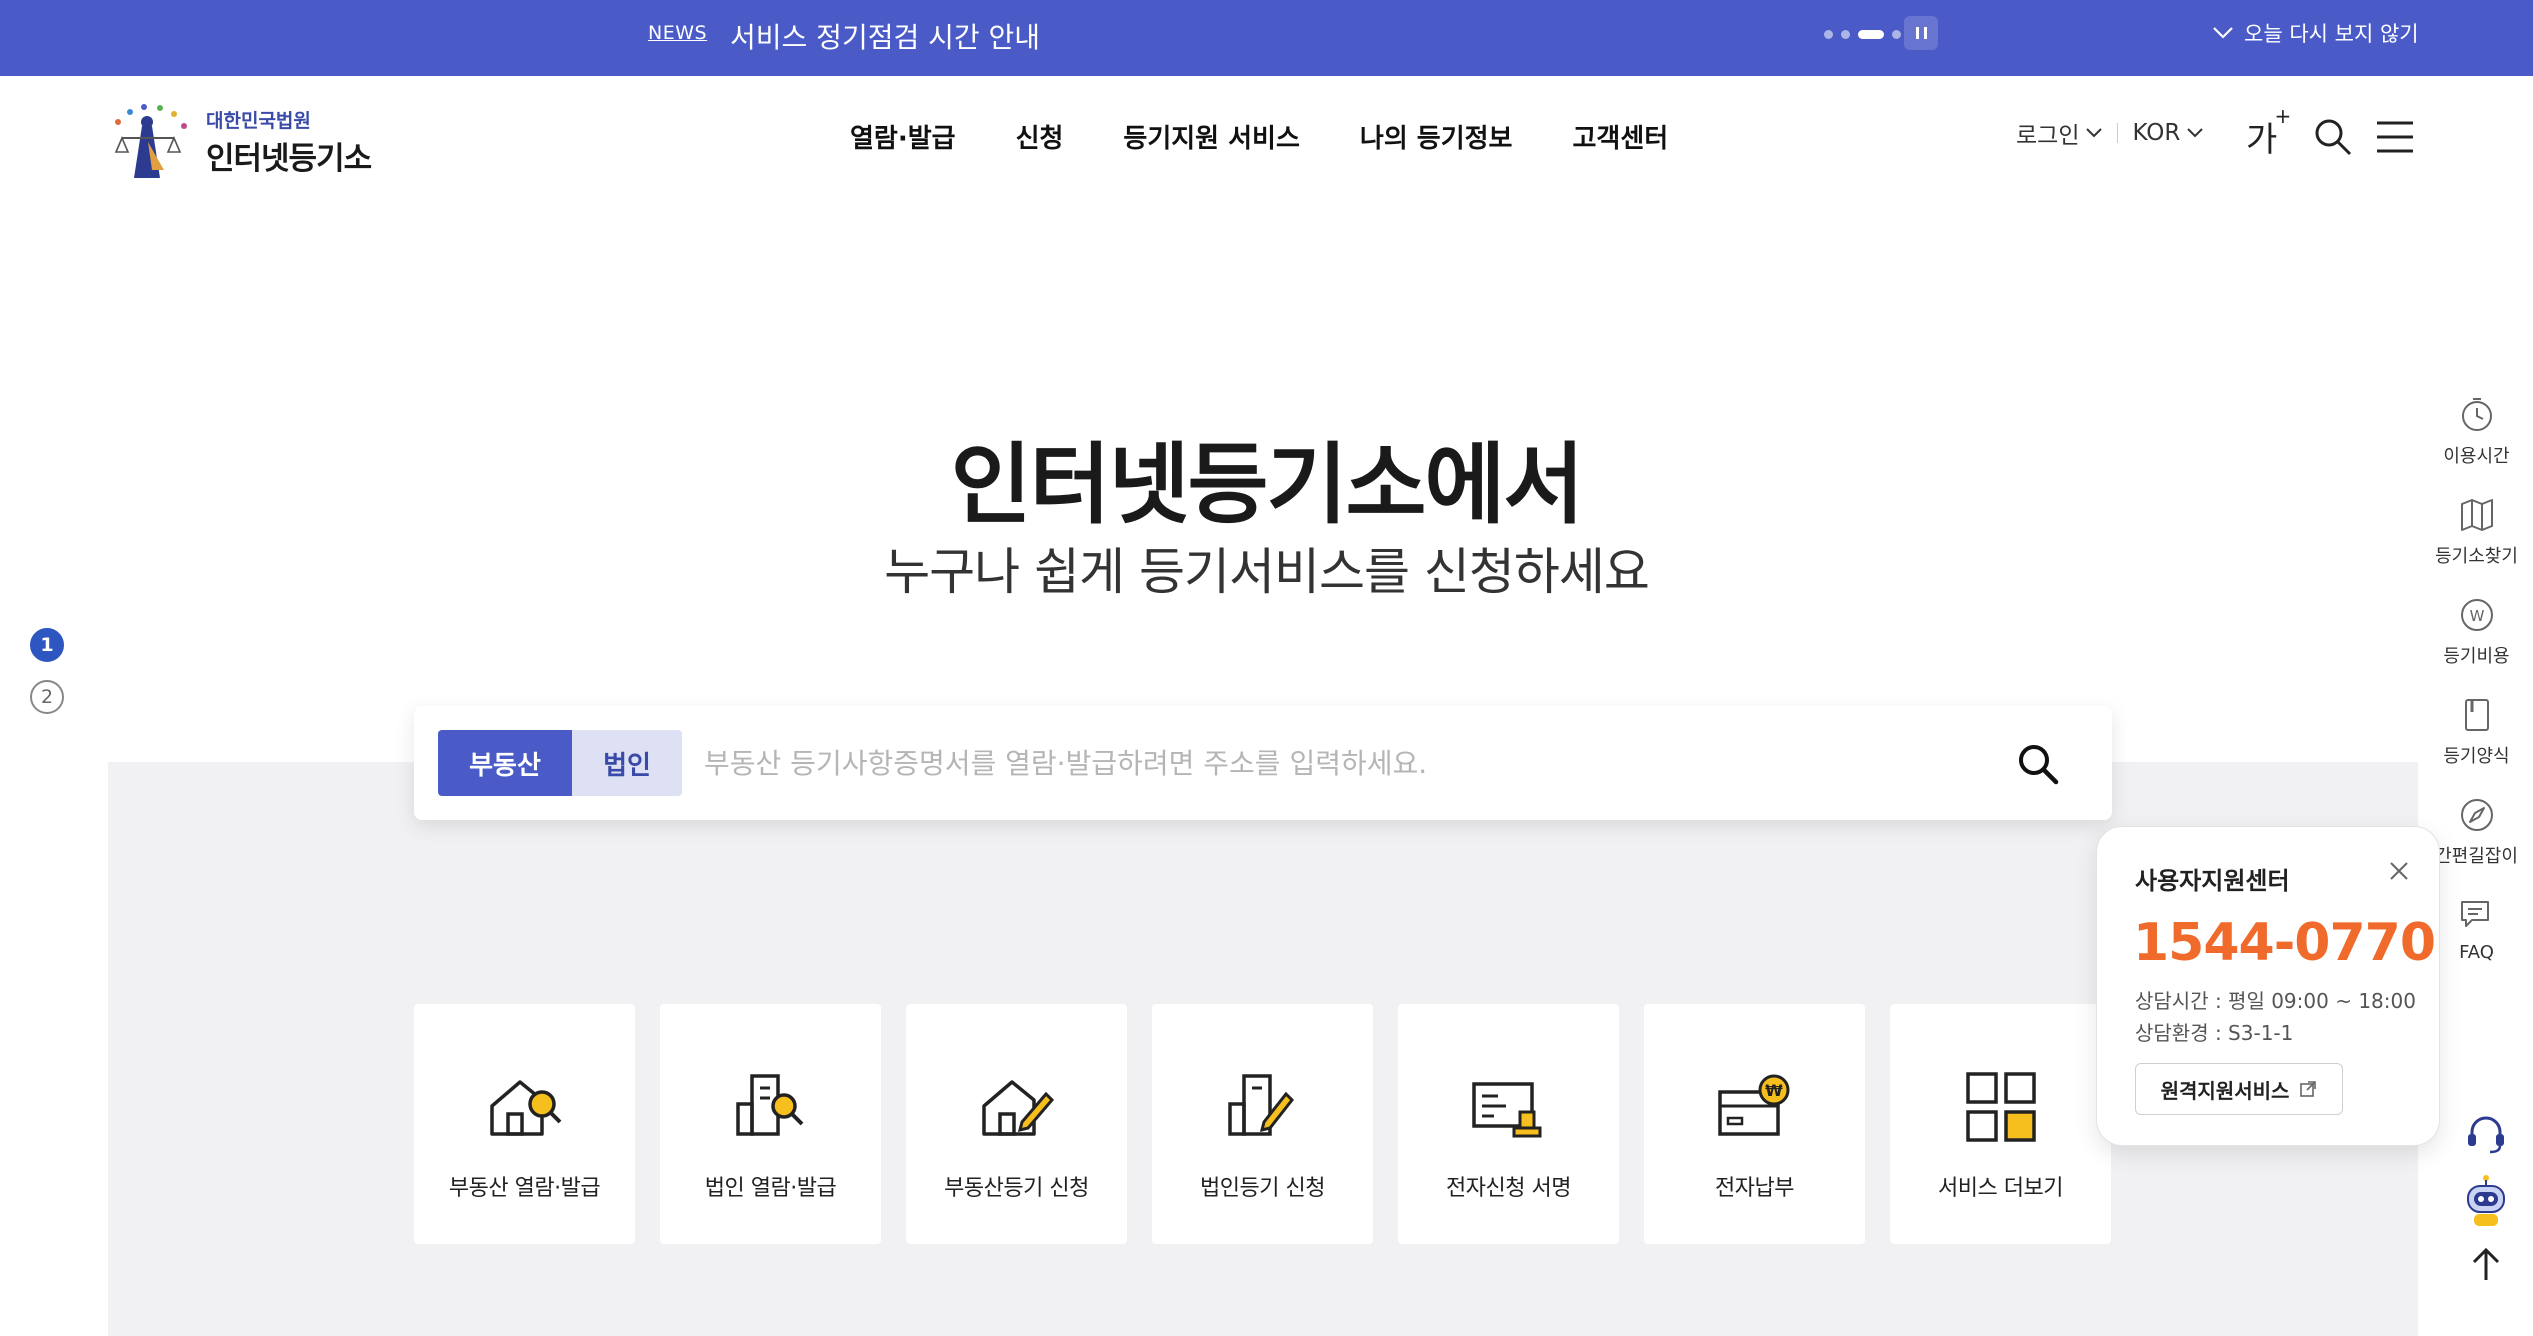  I want to click on clock-icon, so click(2476, 414).